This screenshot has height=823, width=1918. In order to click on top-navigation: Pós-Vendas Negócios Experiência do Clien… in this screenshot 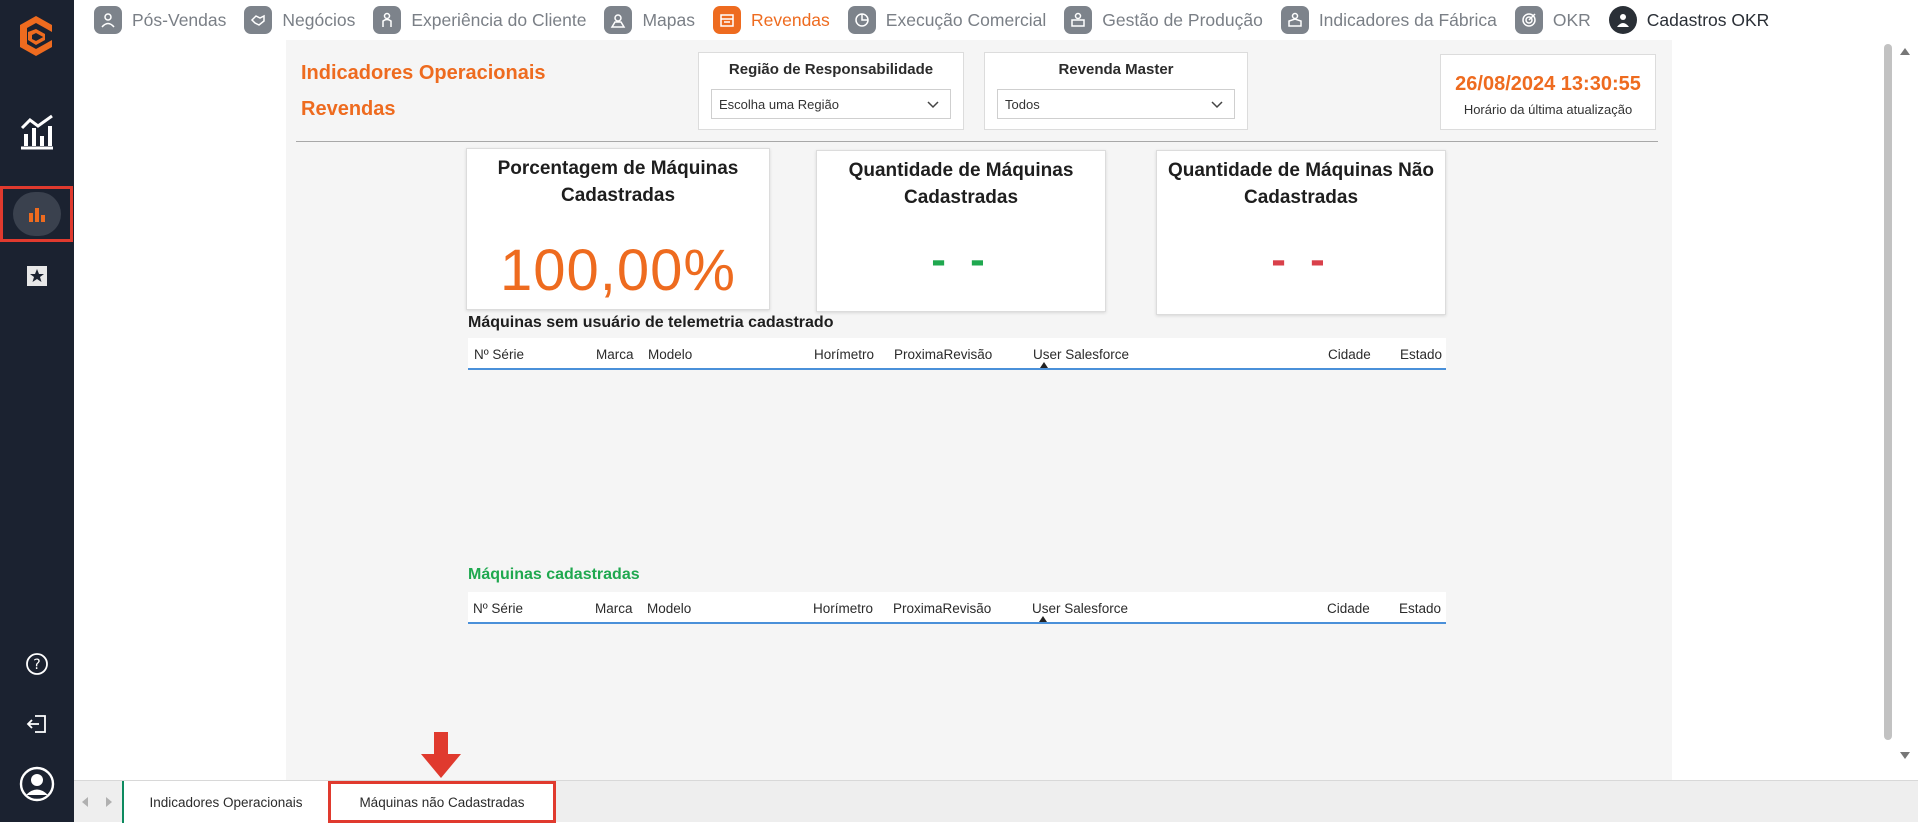, I will do `click(996, 20)`.